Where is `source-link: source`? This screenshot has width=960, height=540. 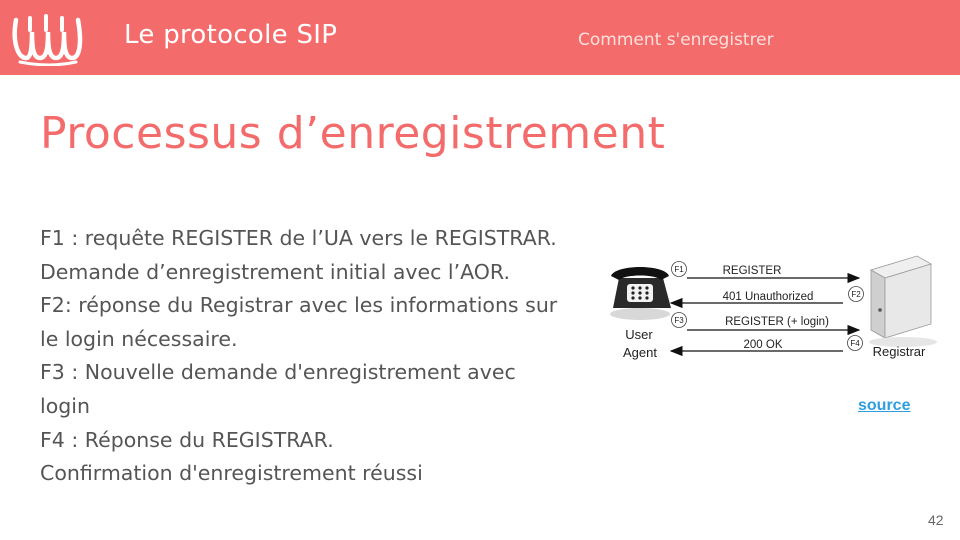 source-link: source is located at coordinates (884, 406).